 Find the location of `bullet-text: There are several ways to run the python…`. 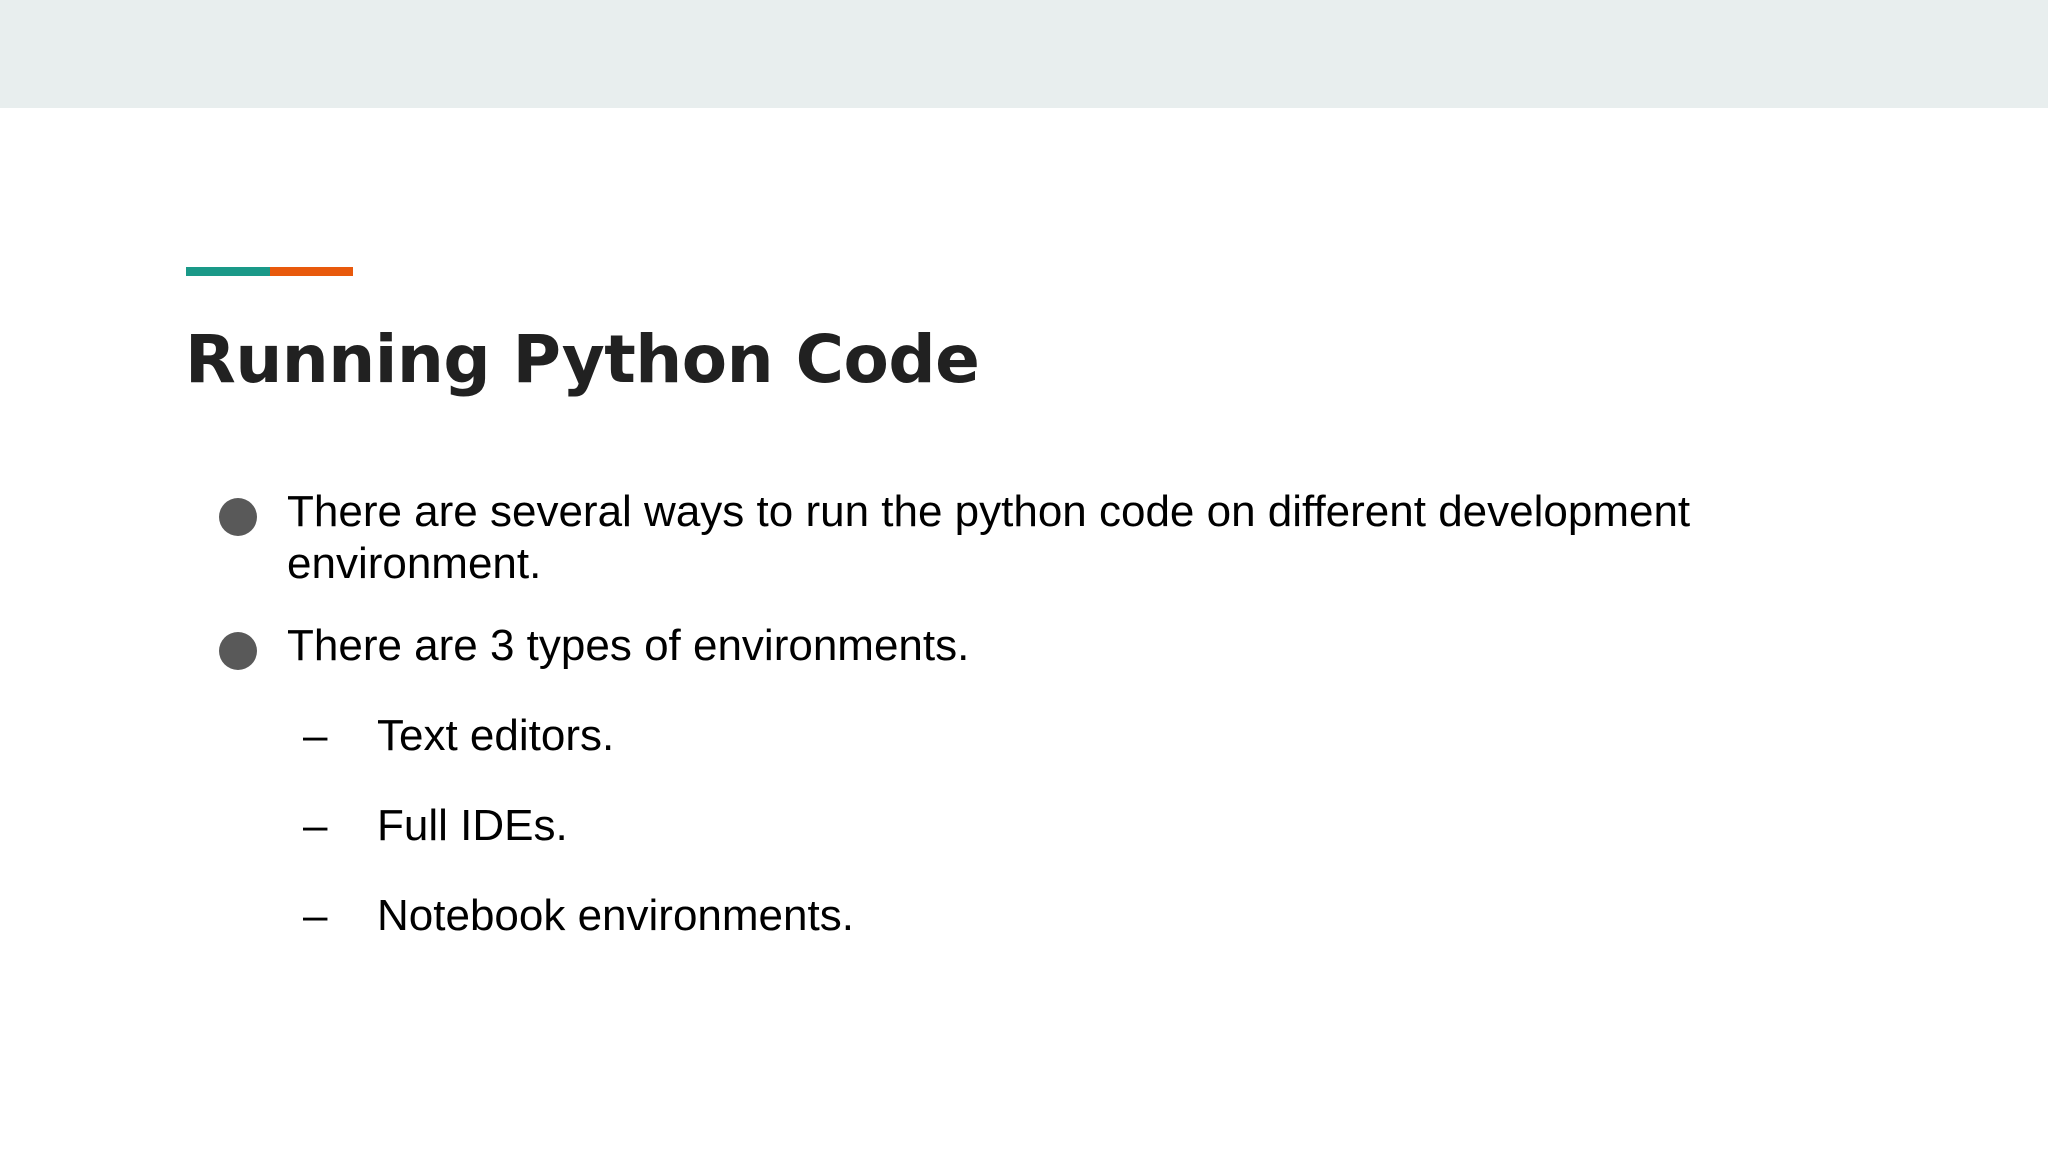

bullet-text: There are several ways to run the python… is located at coordinates (989, 537).